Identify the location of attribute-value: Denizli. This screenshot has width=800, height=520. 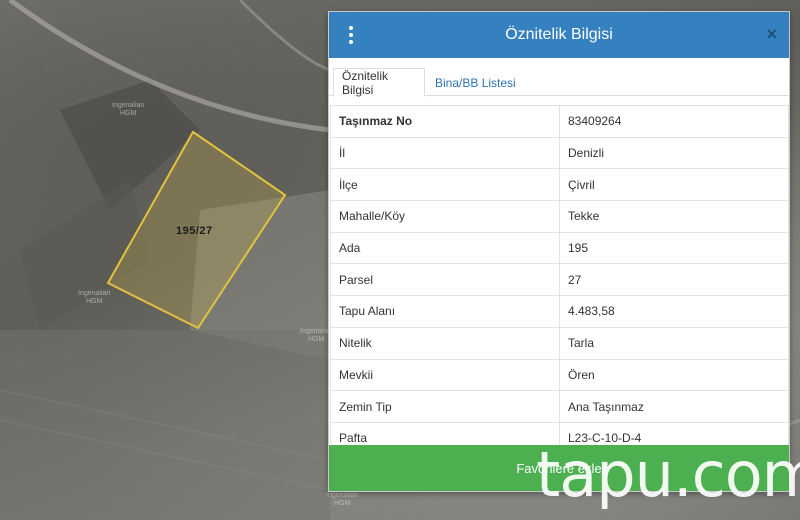
(674, 153).